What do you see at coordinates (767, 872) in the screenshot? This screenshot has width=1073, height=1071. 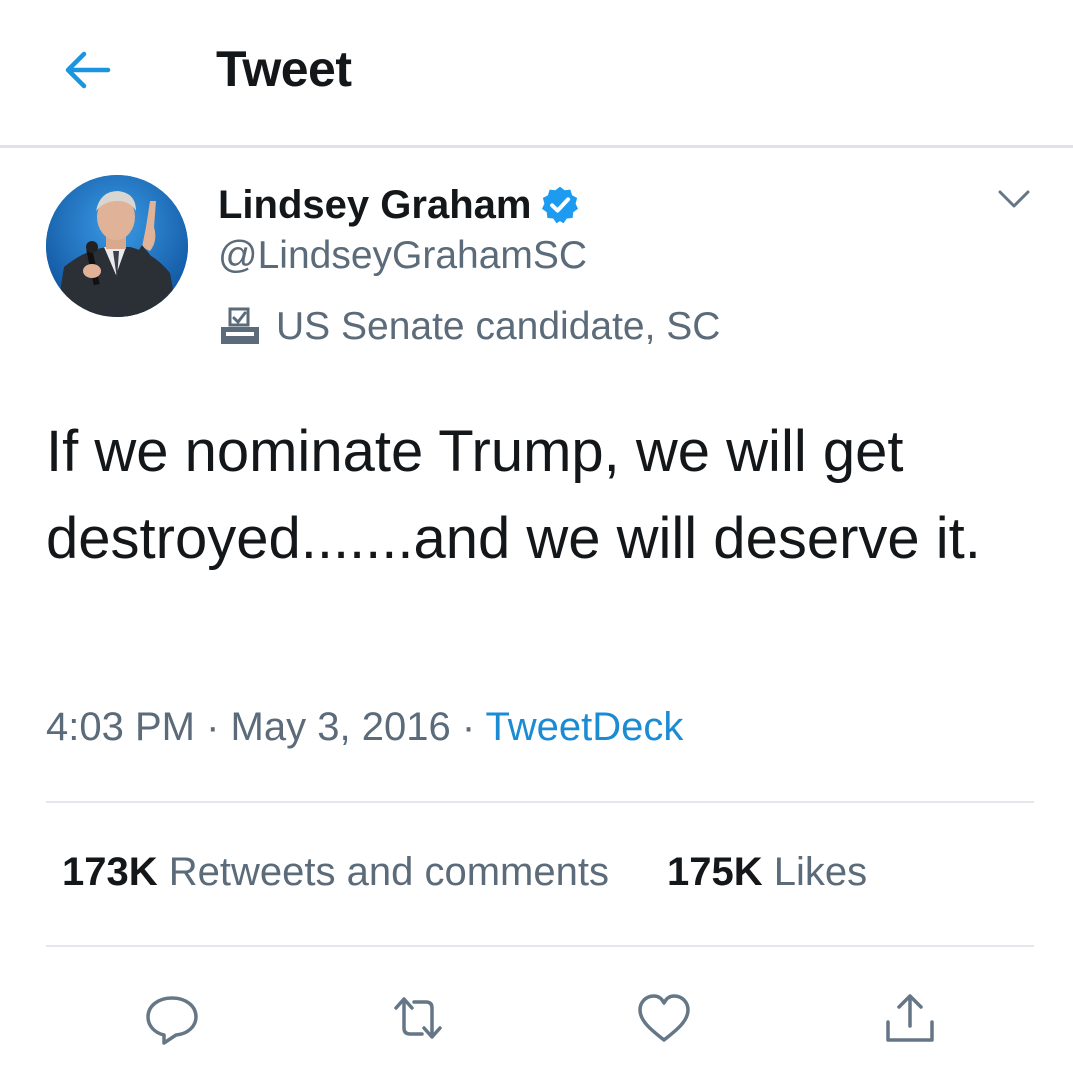 I see `likes-stat: 175K Likes` at bounding box center [767, 872].